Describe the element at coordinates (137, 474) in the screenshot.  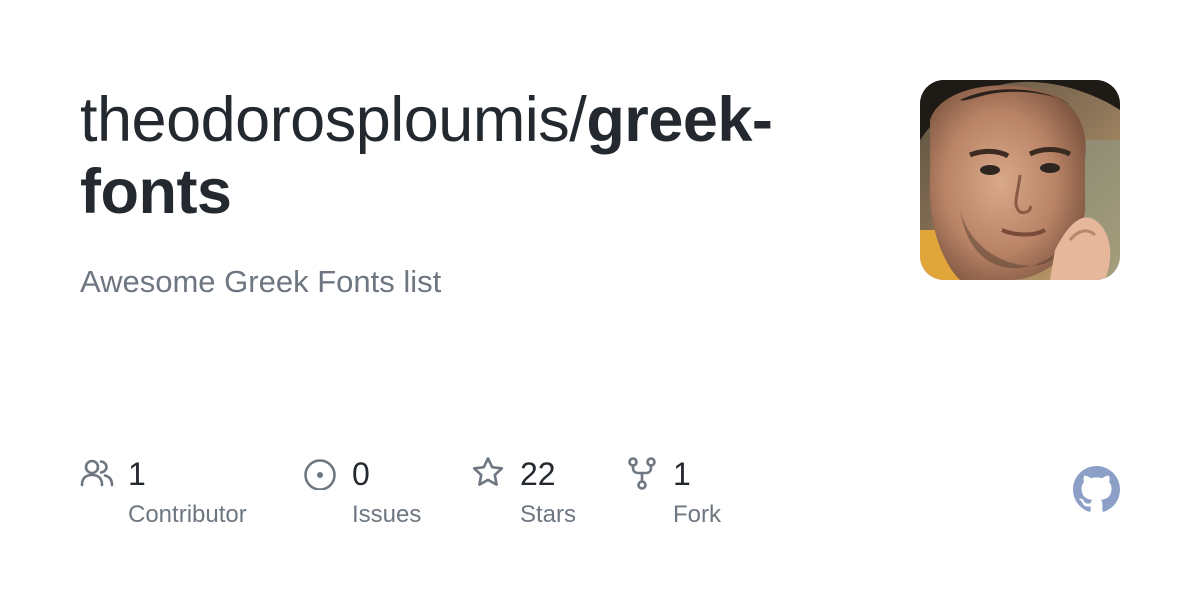
I see `contributors-count: 1` at that location.